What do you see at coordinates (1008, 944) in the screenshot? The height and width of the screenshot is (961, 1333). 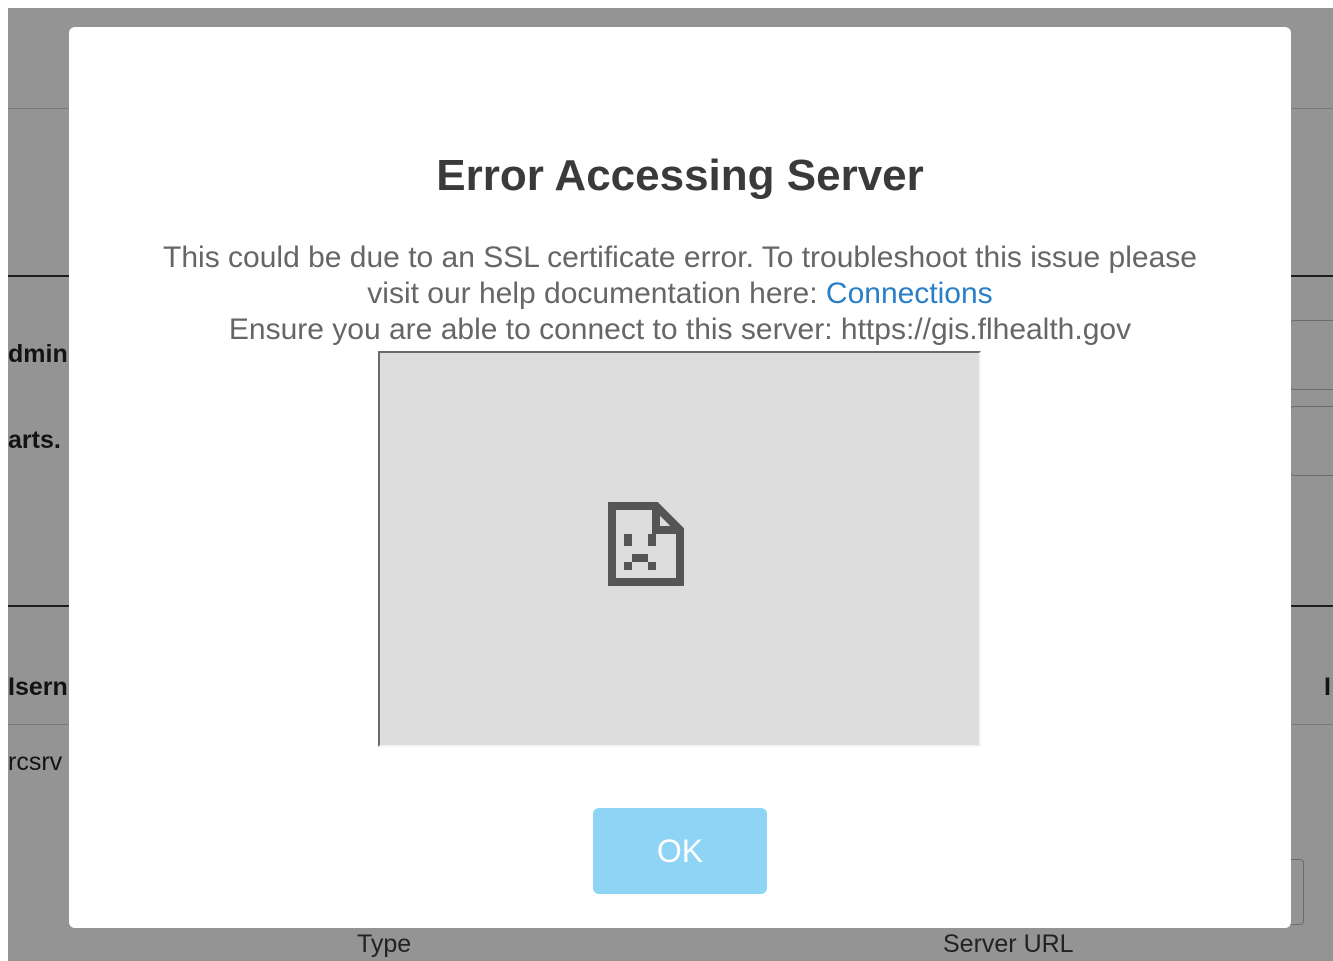 I see `column-header-server-url: Server URL` at bounding box center [1008, 944].